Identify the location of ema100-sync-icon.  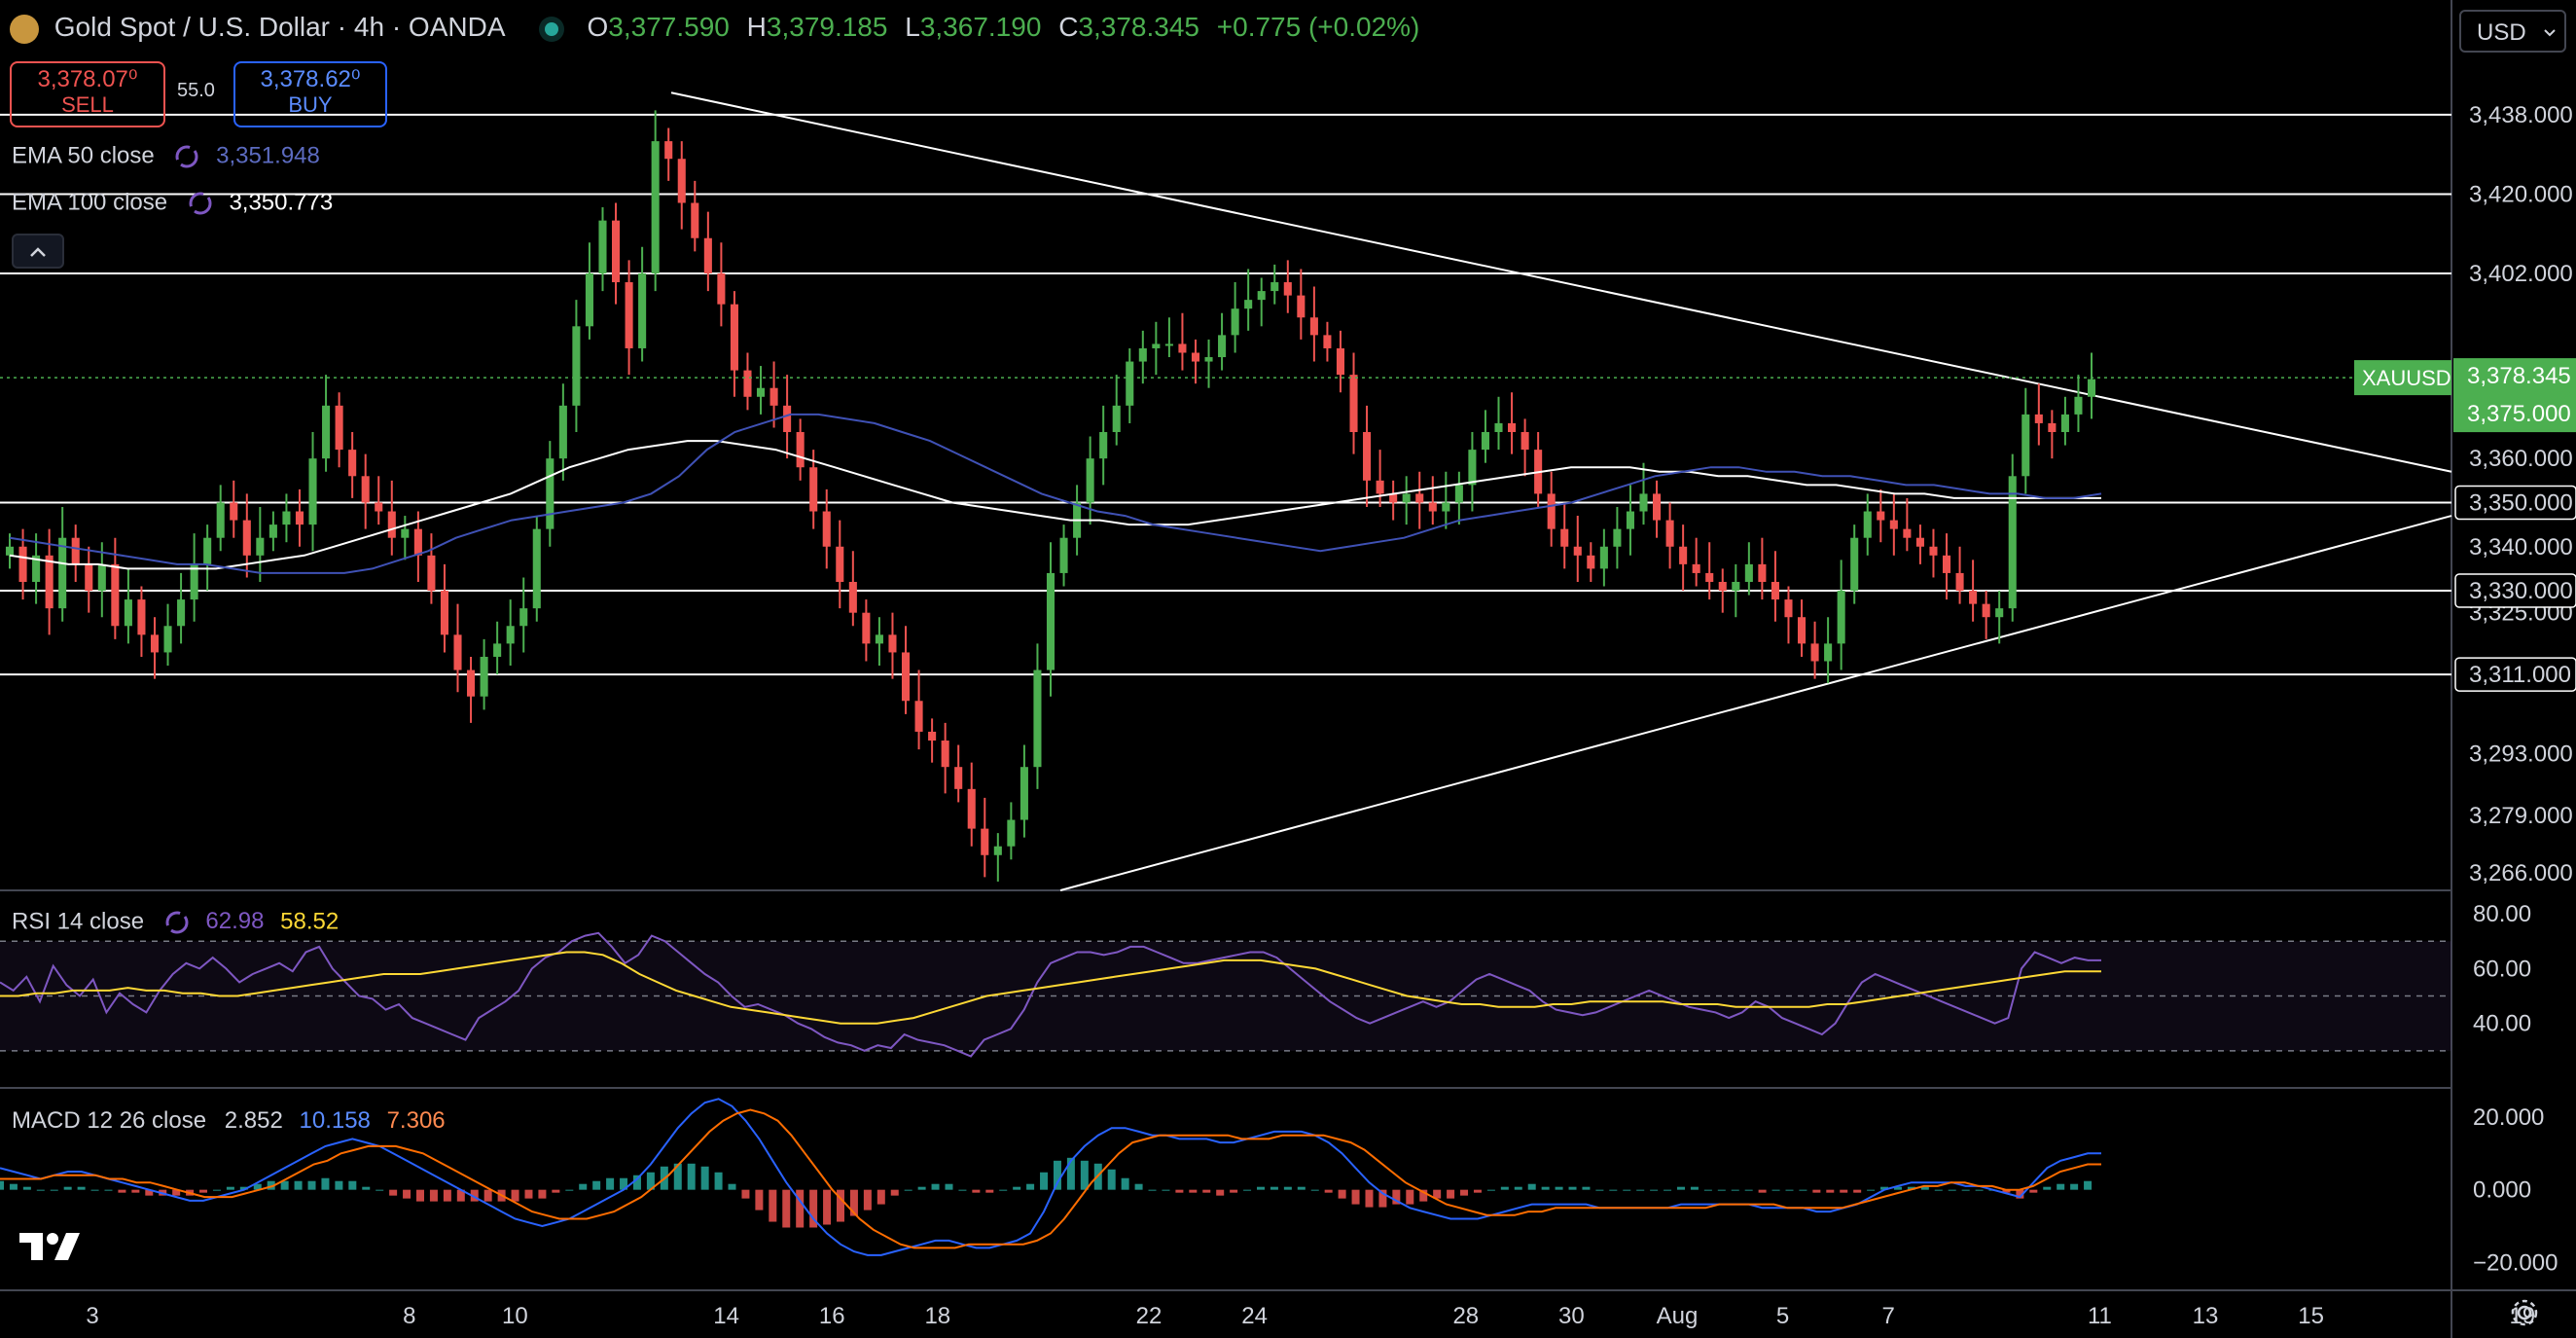
(200, 203).